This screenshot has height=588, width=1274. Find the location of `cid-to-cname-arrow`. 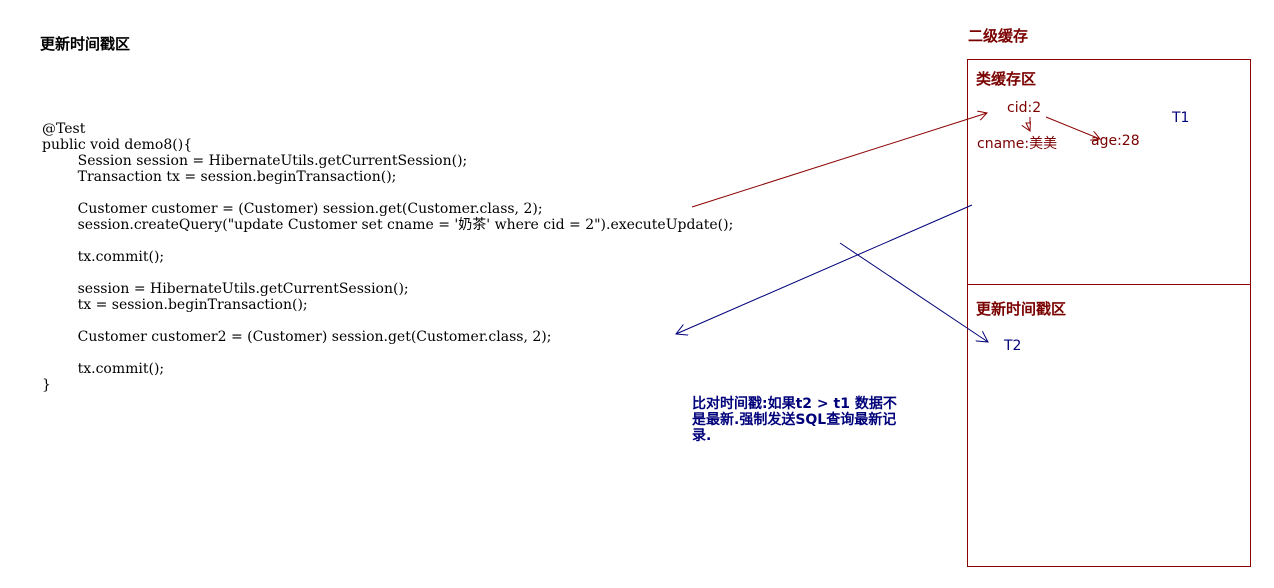

cid-to-cname-arrow is located at coordinates (1028, 124).